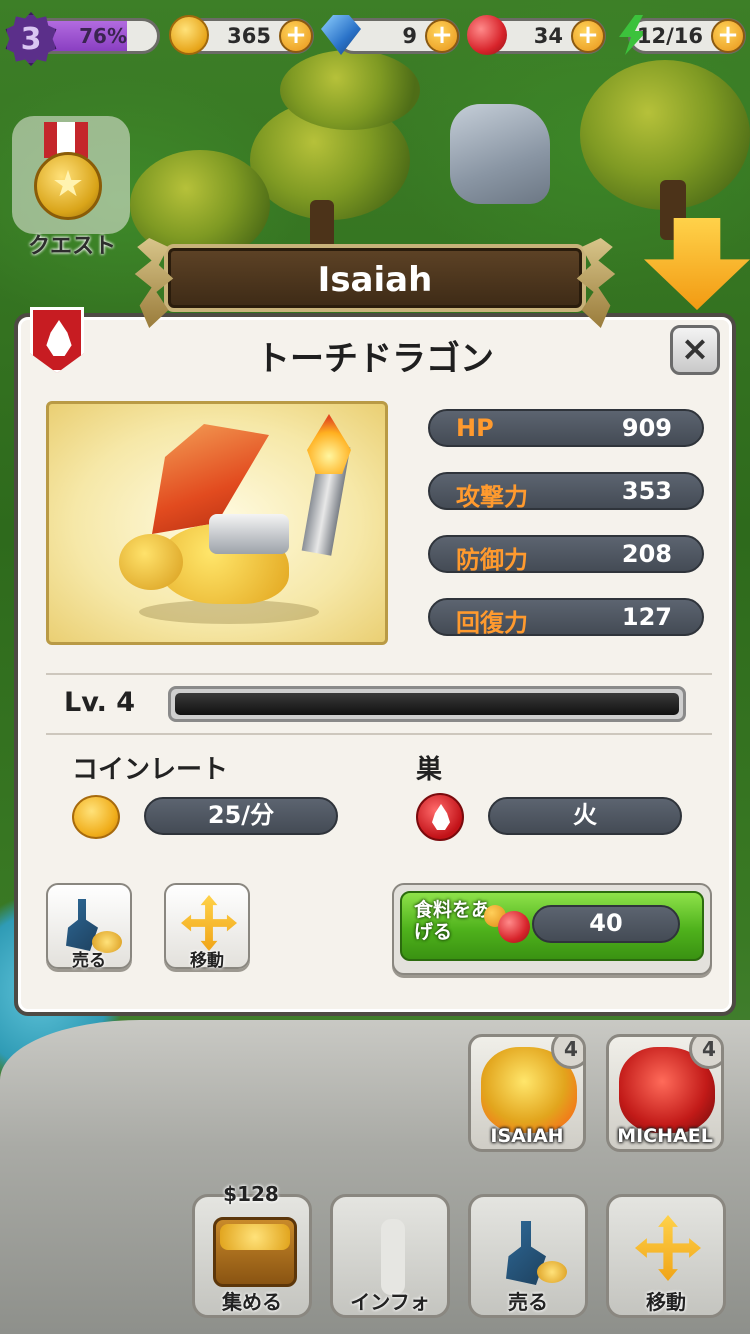  I want to click on coin-counter: 365 +, so click(241, 35).